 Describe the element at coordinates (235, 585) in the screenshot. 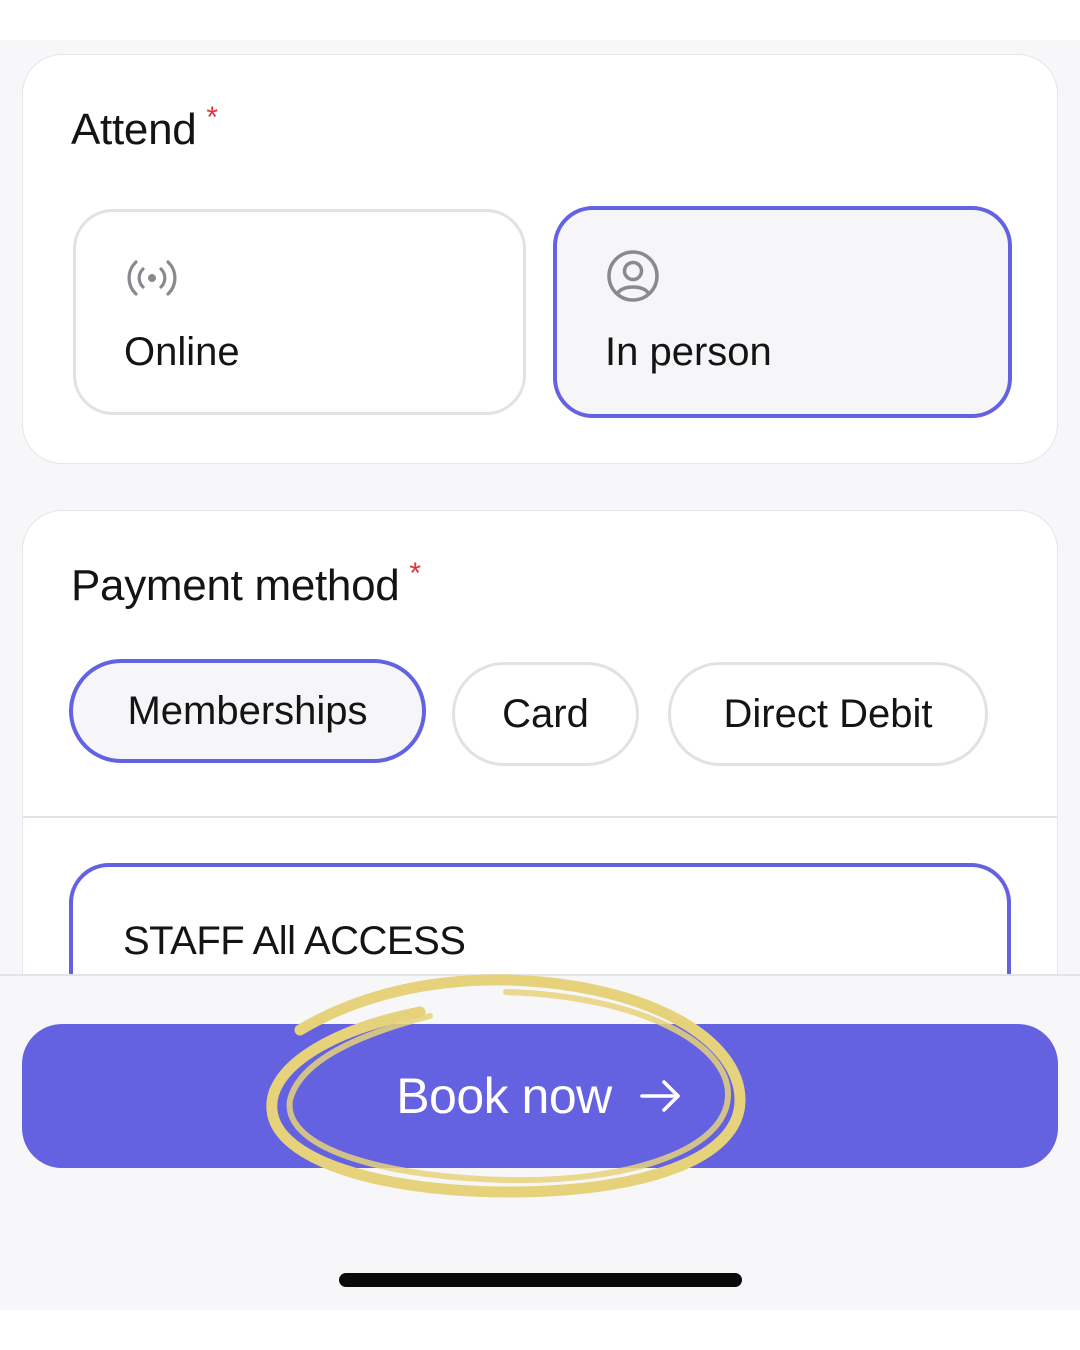

I see `payment-title-text: Payment method` at that location.